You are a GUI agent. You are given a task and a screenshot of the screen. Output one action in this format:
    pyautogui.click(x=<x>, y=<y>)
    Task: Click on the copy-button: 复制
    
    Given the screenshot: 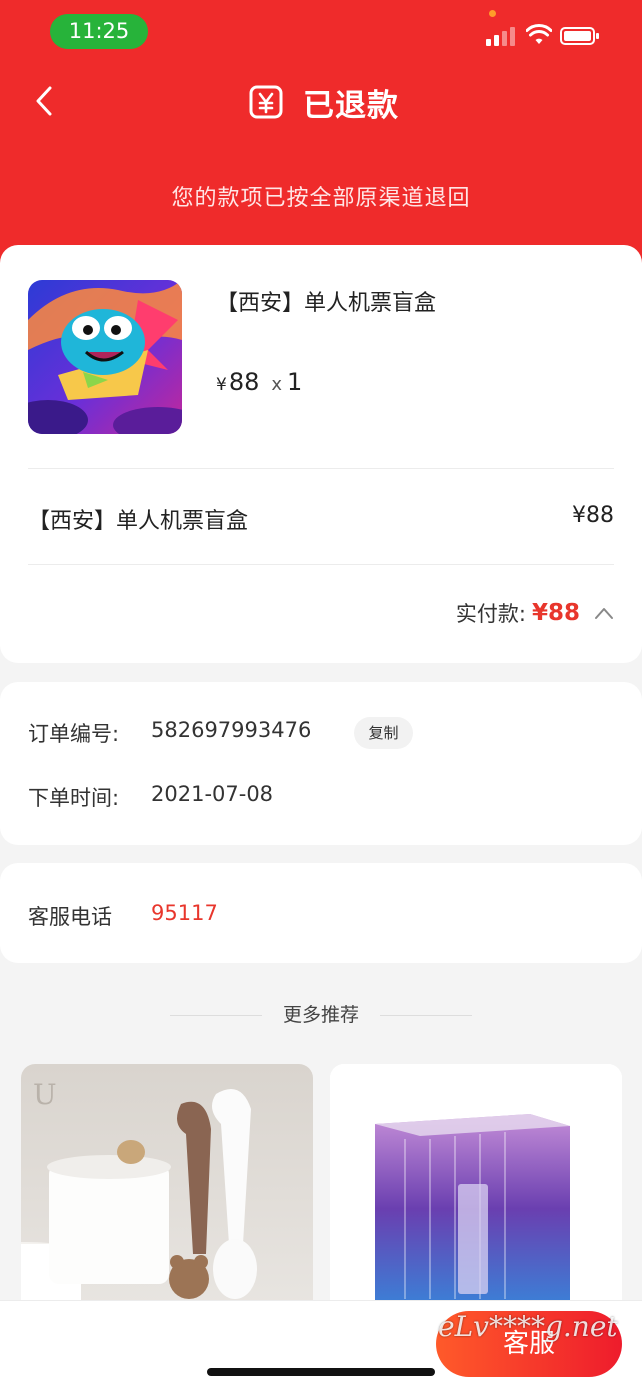 What is the action you would take?
    pyautogui.click(x=383, y=733)
    